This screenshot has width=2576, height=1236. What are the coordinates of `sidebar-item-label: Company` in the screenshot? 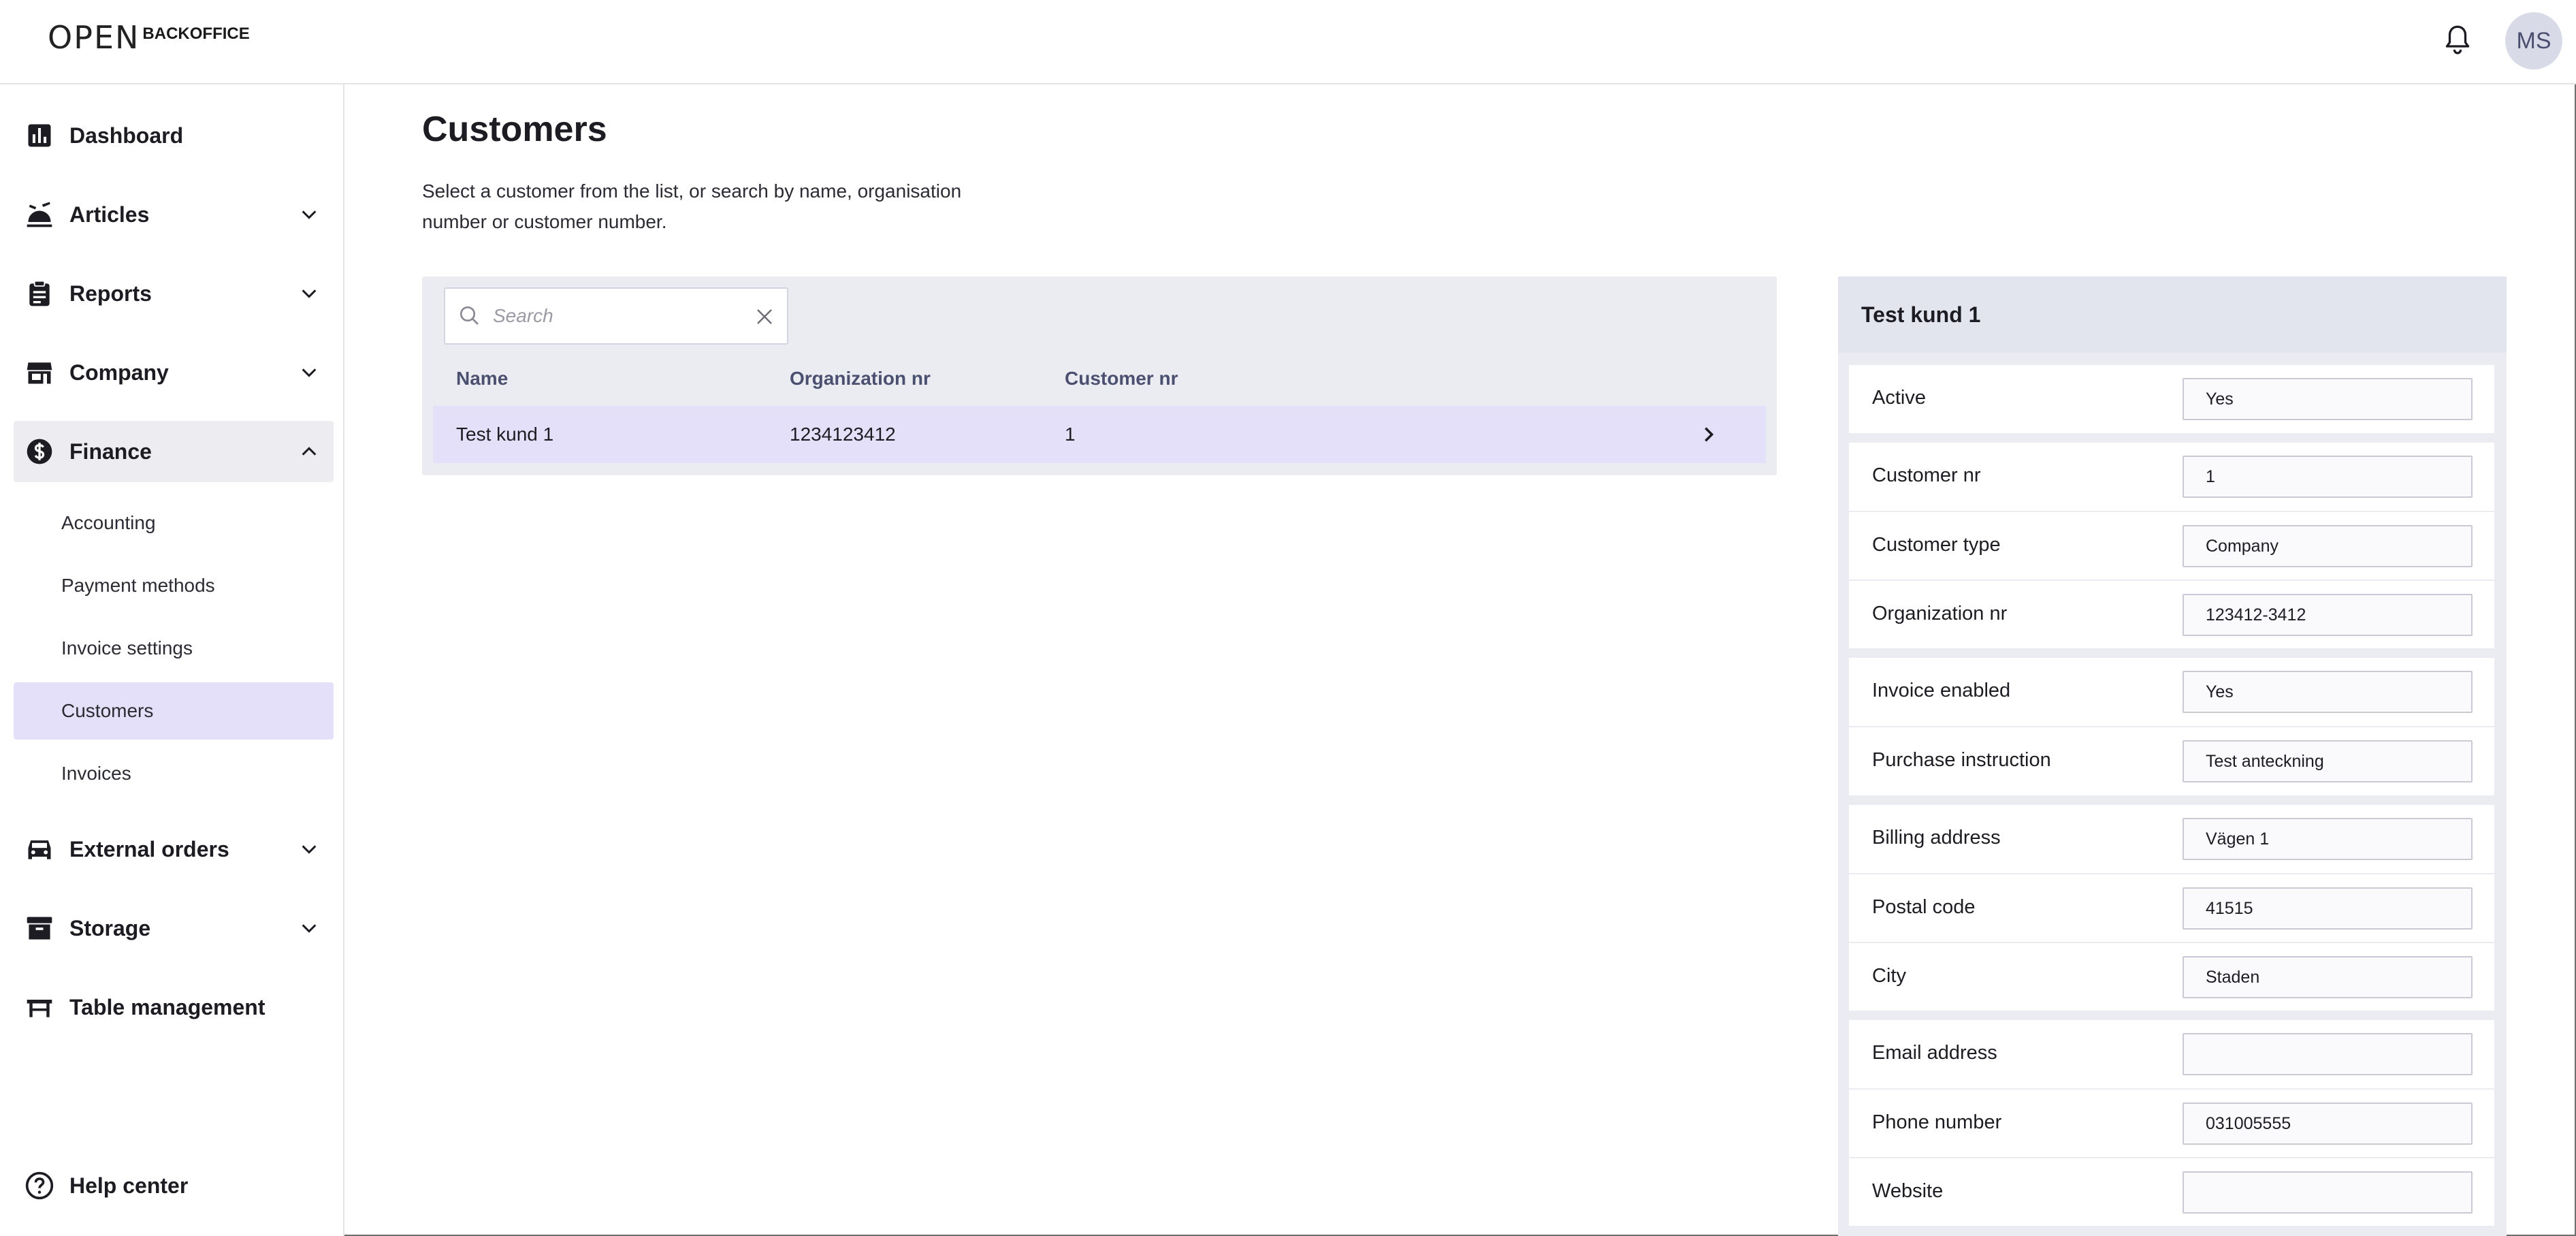 It's located at (119, 372).